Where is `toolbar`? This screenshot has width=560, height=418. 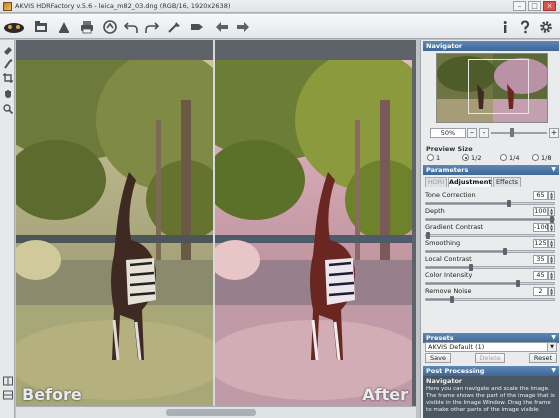 toolbar is located at coordinates (280, 26).